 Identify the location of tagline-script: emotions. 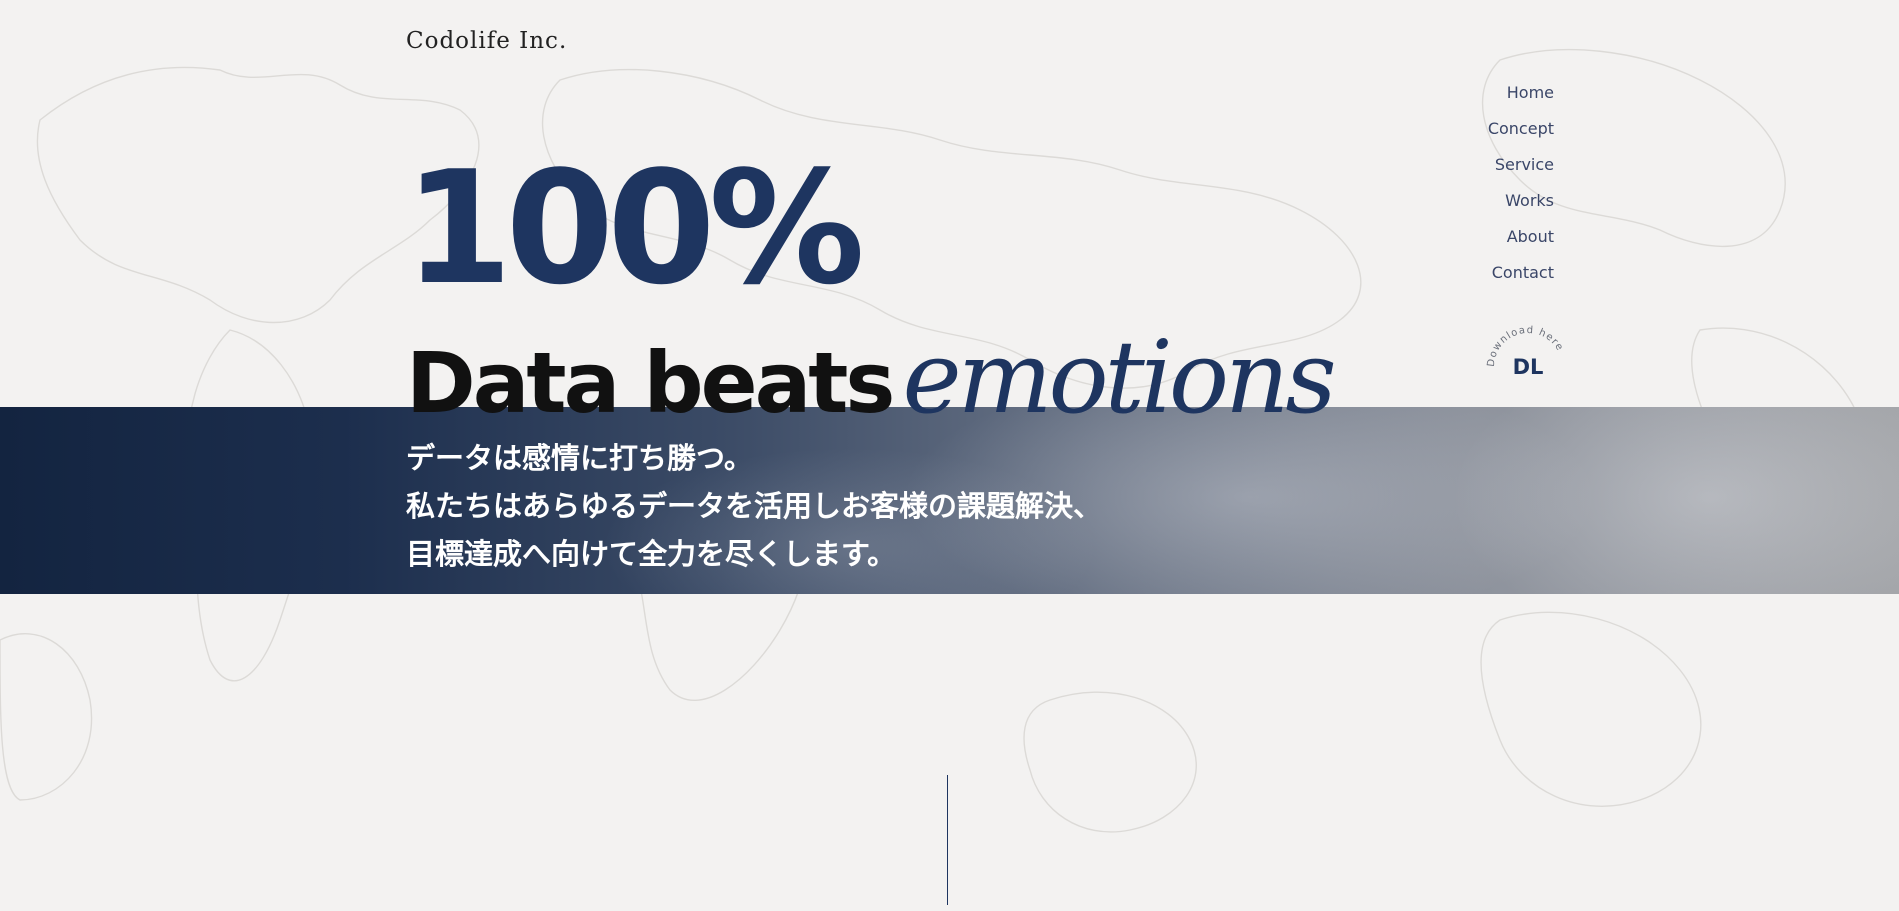
(1119, 377).